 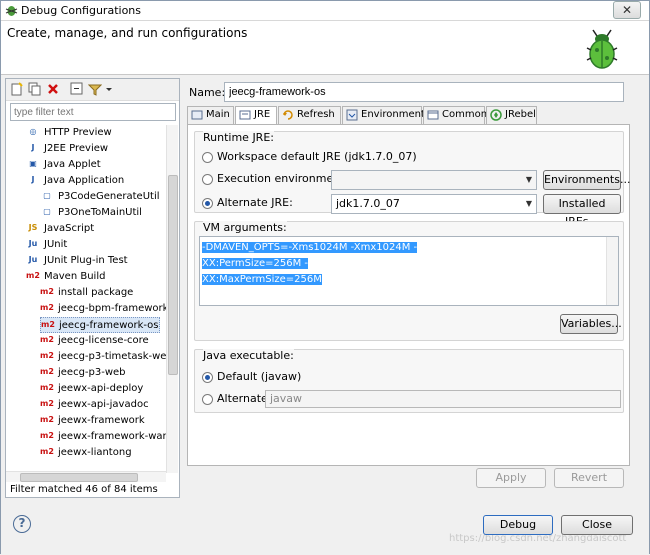 What do you see at coordinates (443, 399) in the screenshot?
I see `alternate-executable-input: javaw` at bounding box center [443, 399].